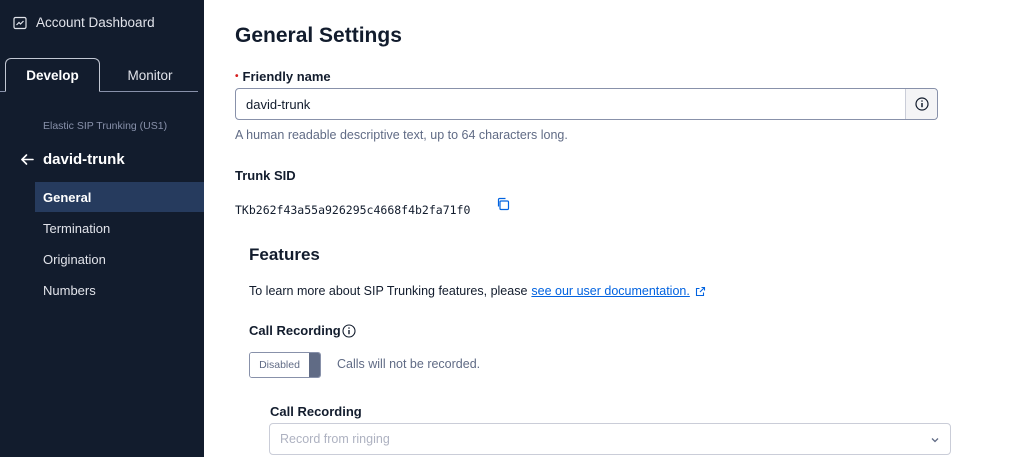  I want to click on account-dashboard-label: Account Dashboard, so click(95, 22).